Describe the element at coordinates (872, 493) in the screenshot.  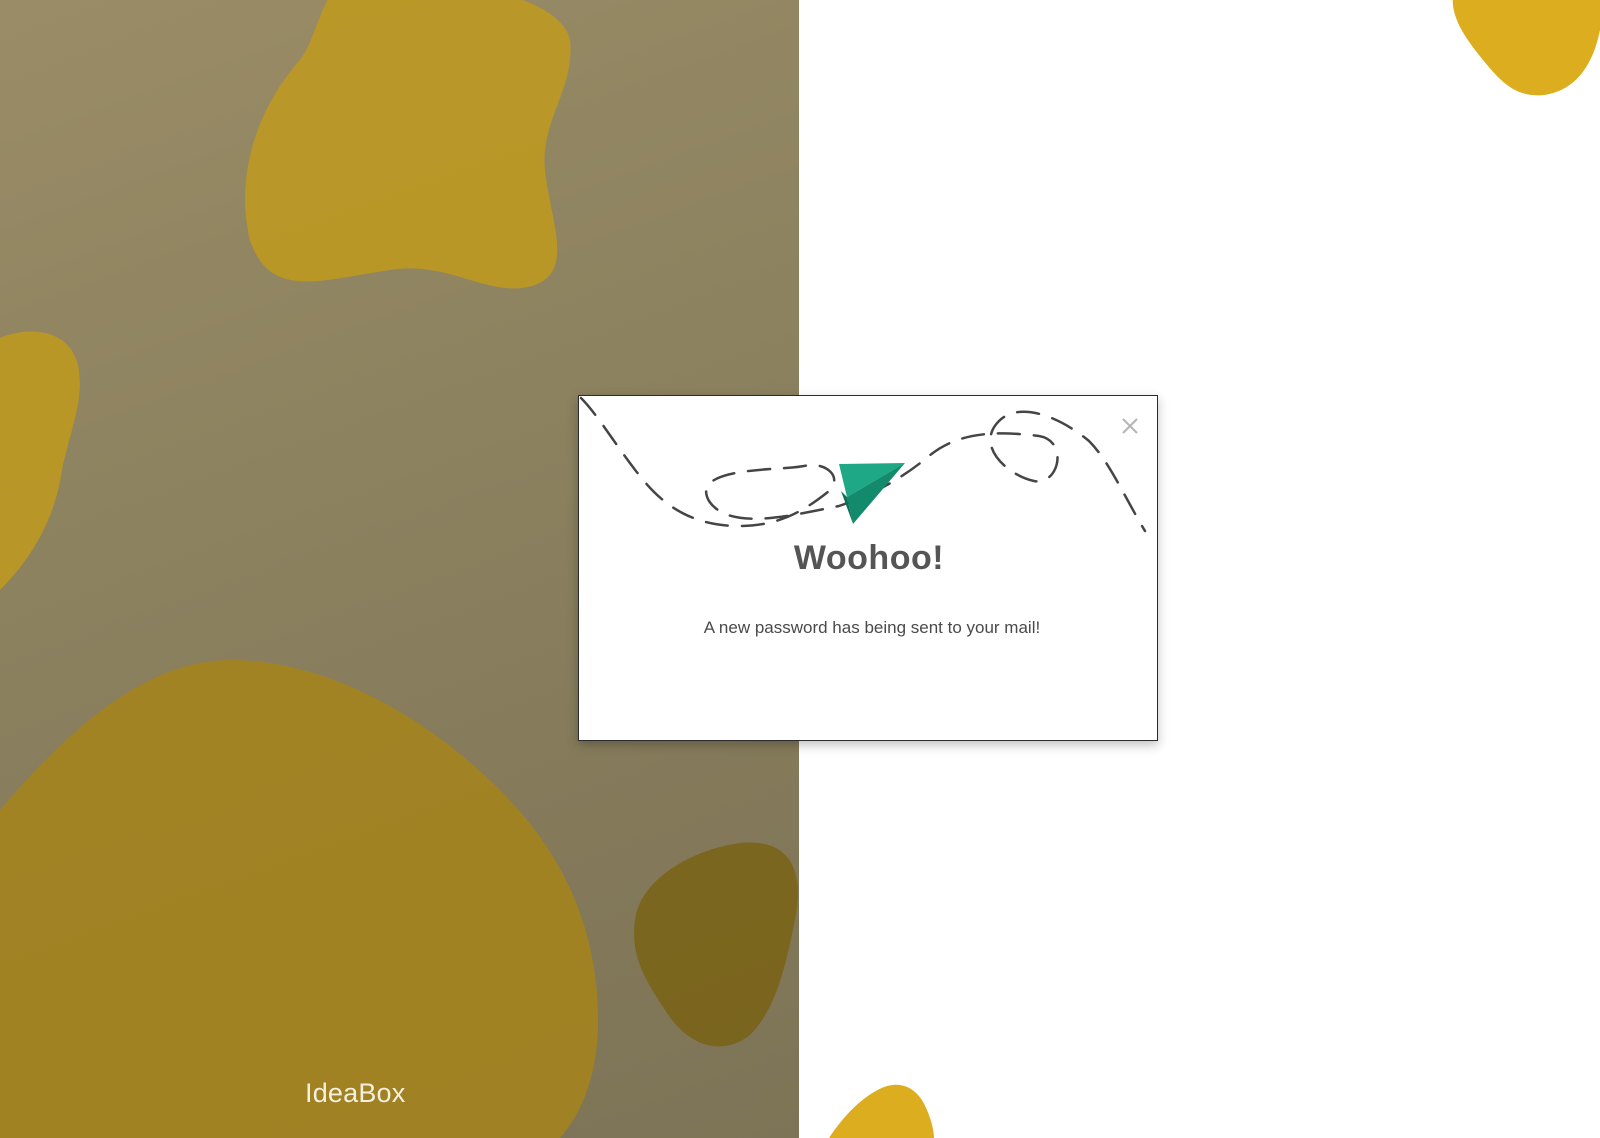
I see `paper-plane-icon` at that location.